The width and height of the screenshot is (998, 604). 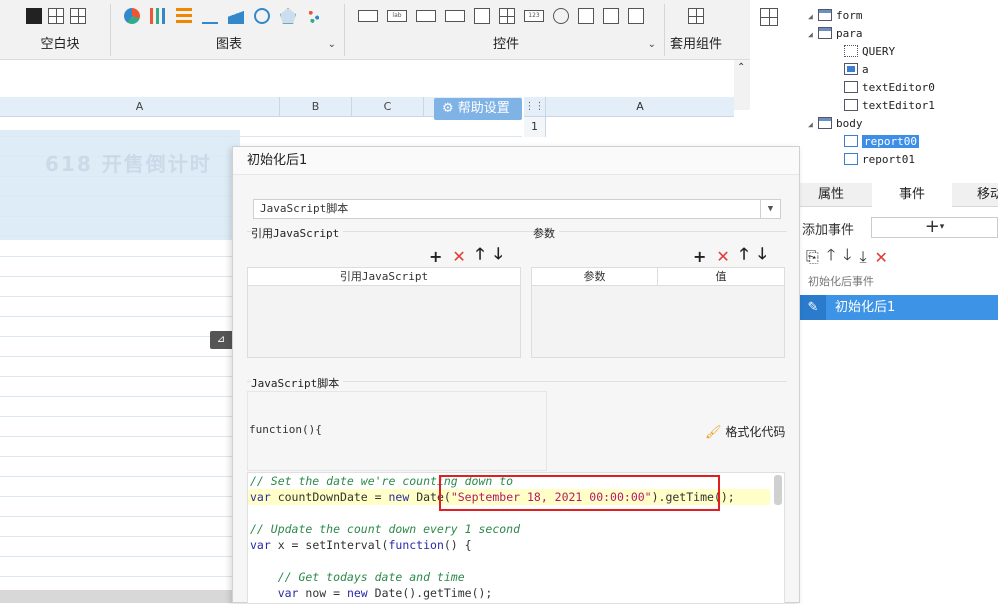 What do you see at coordinates (769, 17) in the screenshot?
I see `layout-icon` at bounding box center [769, 17].